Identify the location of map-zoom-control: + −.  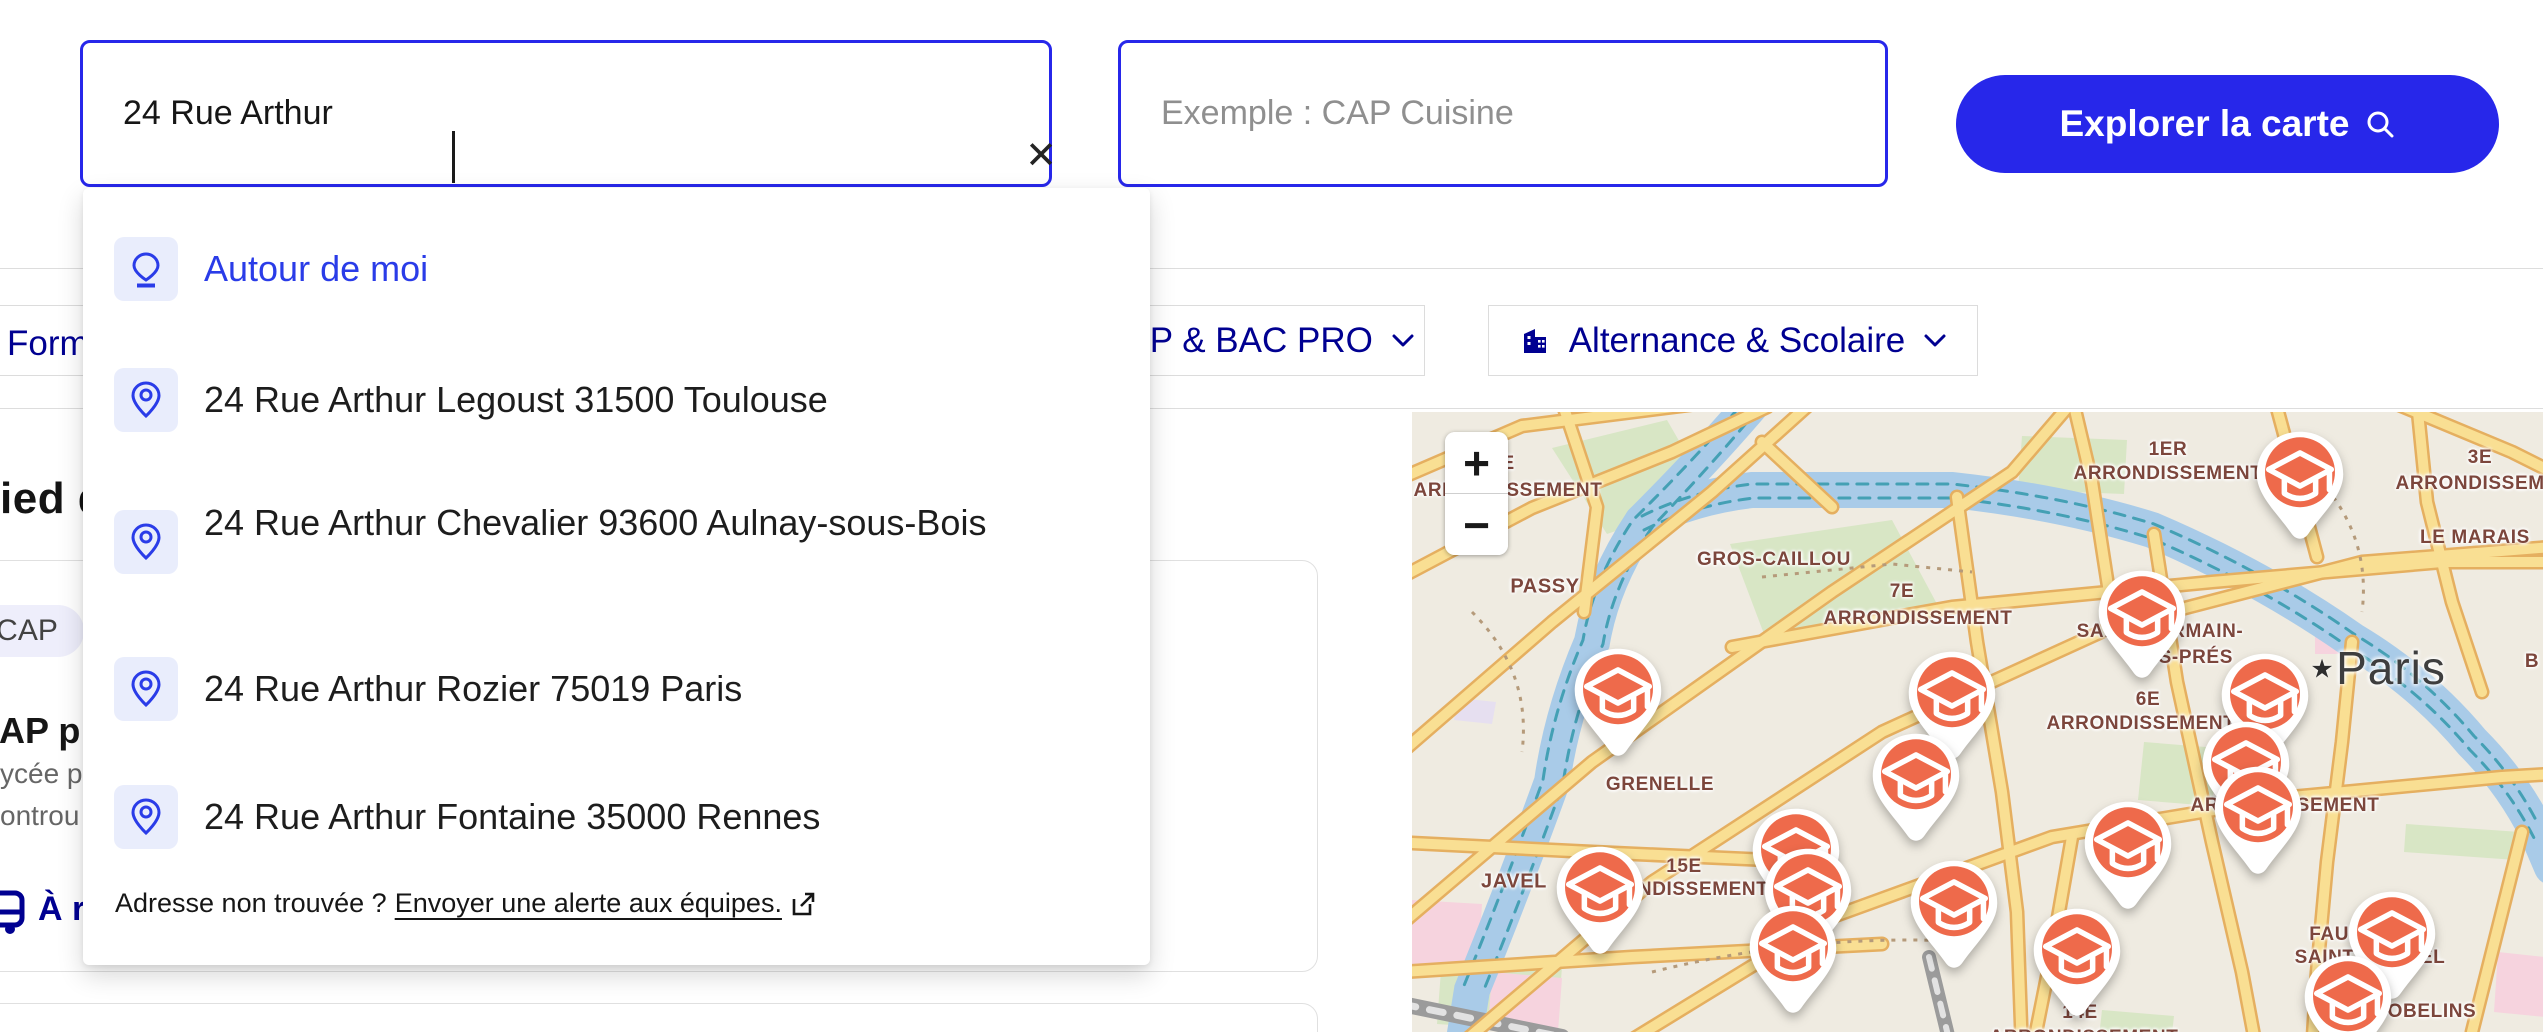
(1476, 493).